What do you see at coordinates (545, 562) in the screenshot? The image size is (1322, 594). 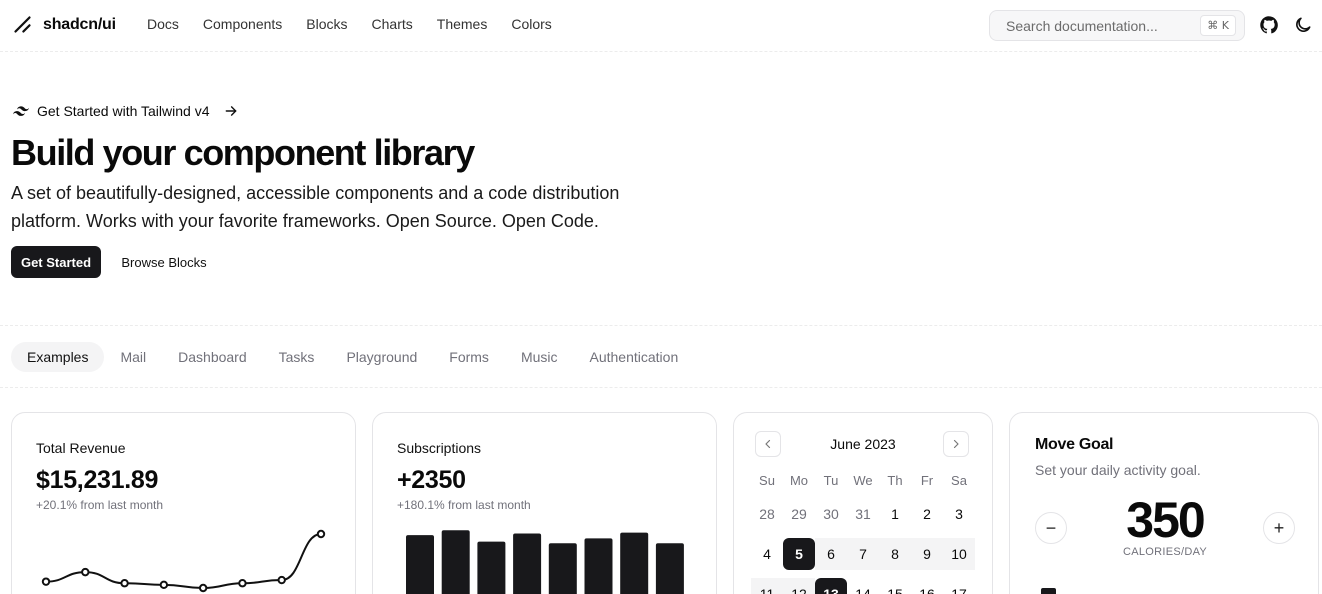 I see `subscriptions-bar-chart` at bounding box center [545, 562].